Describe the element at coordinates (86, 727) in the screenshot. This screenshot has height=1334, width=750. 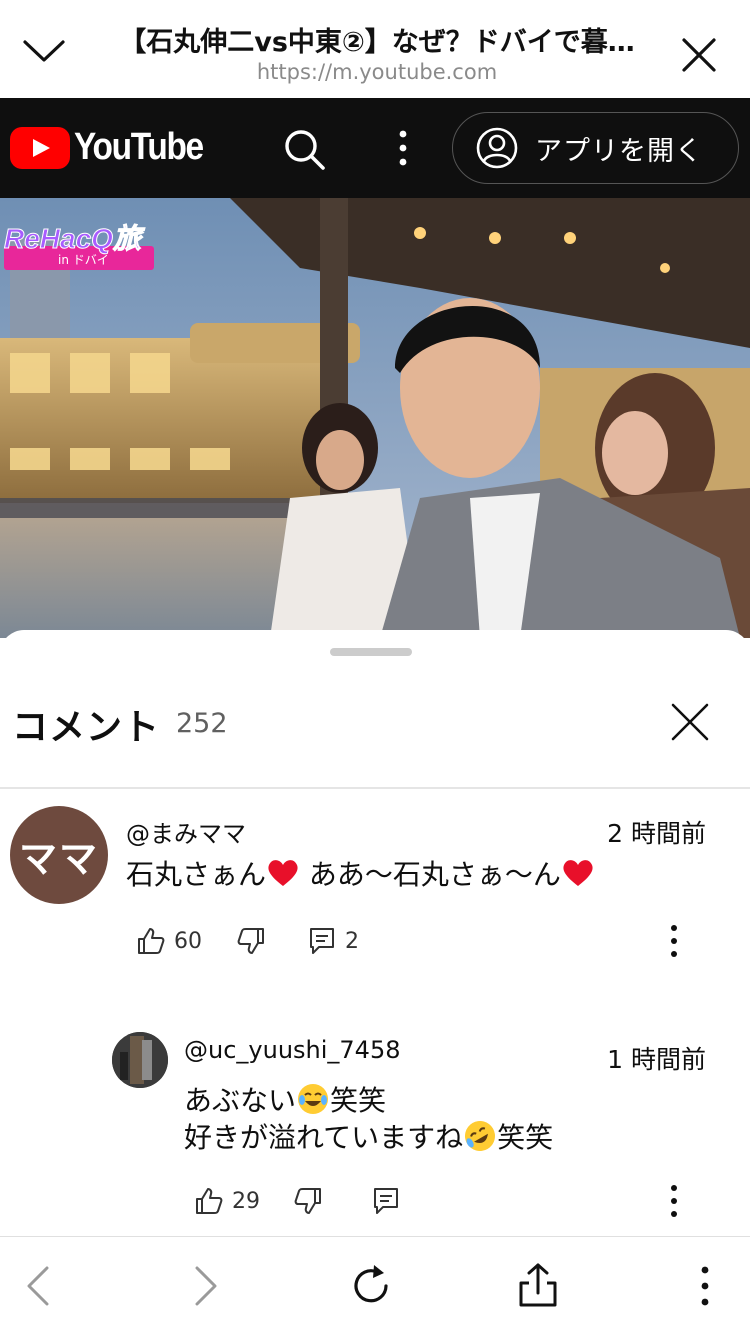
I see `comments-title: コメント` at that location.